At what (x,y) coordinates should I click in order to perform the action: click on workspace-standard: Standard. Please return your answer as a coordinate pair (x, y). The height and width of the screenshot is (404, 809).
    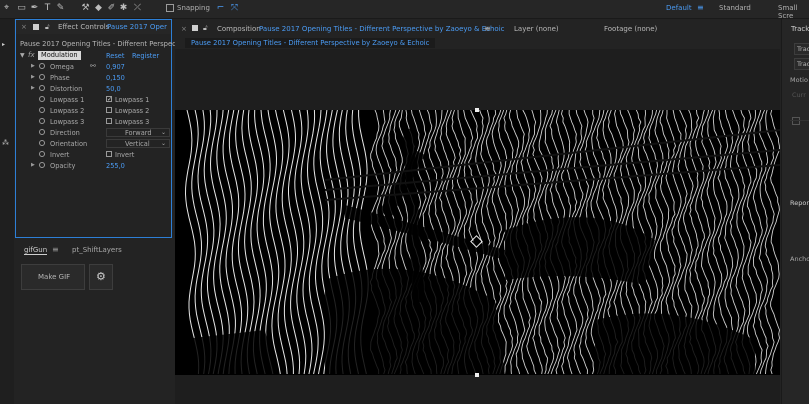
    Looking at the image, I should click on (735, 8).